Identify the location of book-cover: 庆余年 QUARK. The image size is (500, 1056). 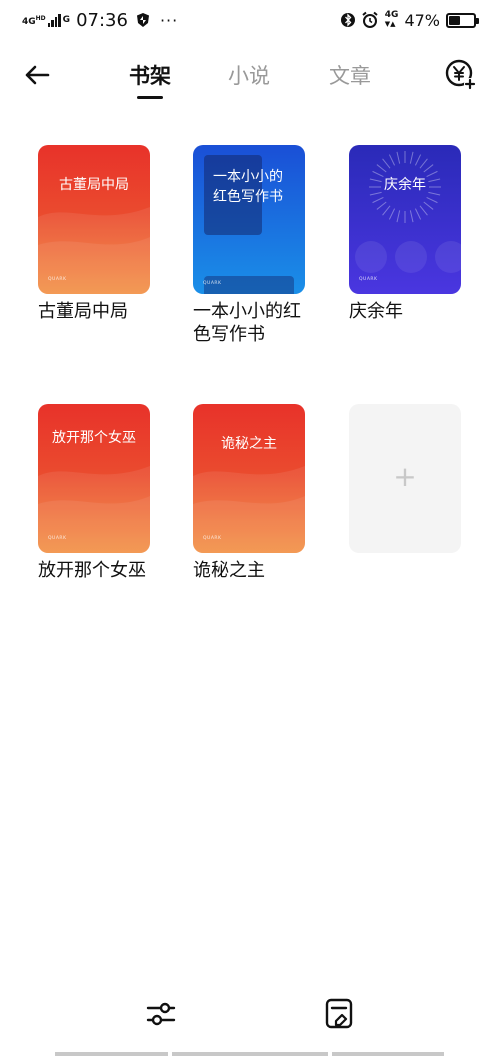
(405, 219).